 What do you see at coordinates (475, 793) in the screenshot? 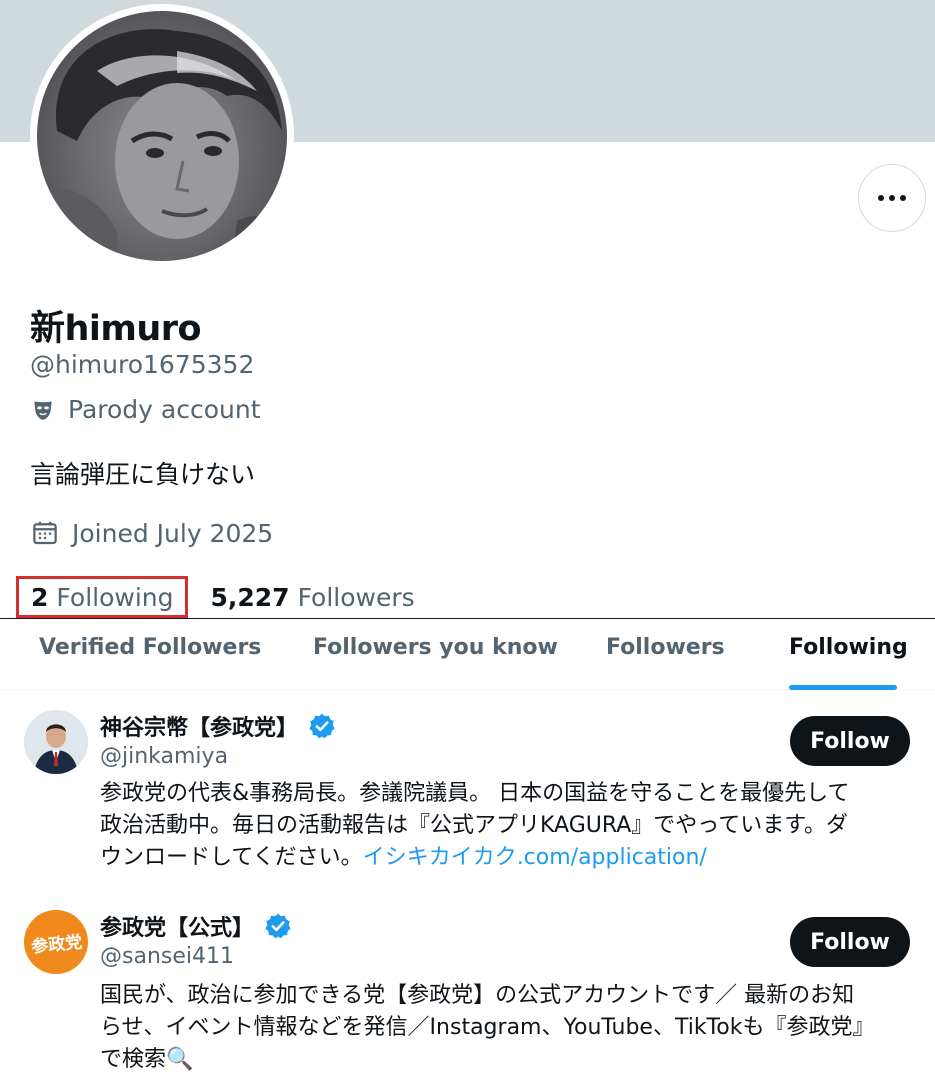
I see `user-bio-line: 参政党の代表&事務局長。参議院議員。 日本の国益を守ることを最優先して` at bounding box center [475, 793].